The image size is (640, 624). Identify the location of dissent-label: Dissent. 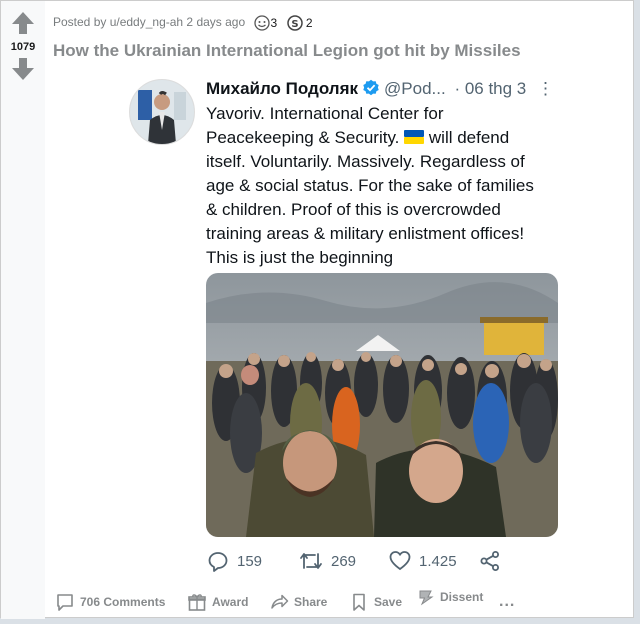
(462, 597).